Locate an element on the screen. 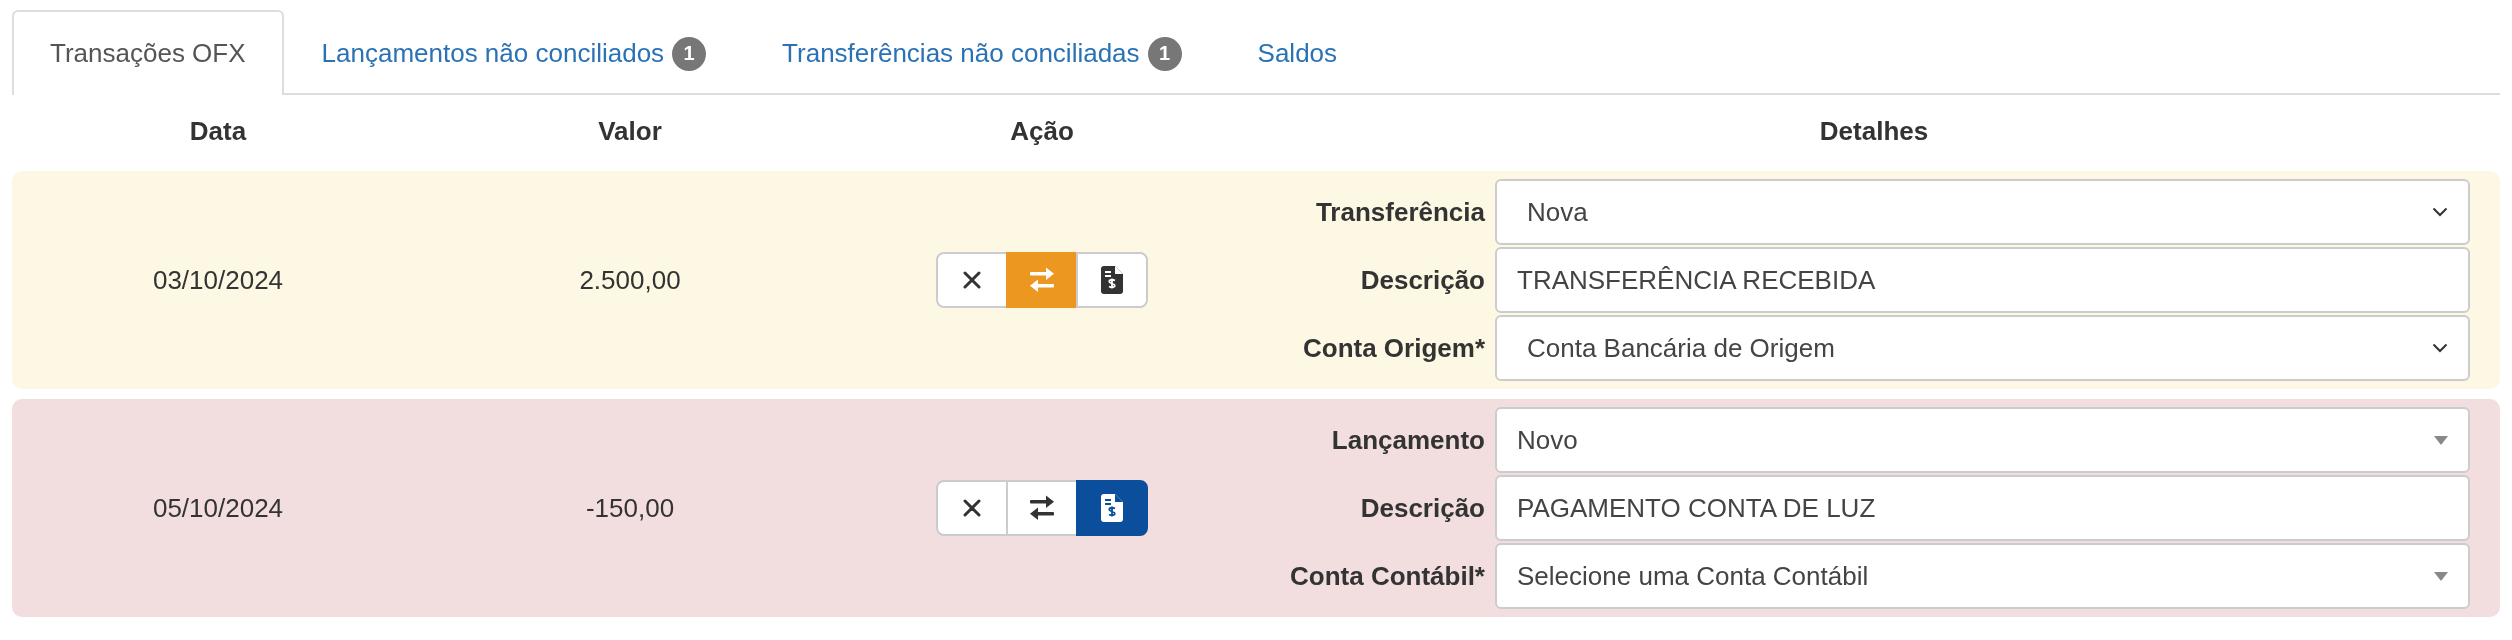 This screenshot has height=640, width=2512. input-field: TRANSFERÊNCIA RECEBIDA is located at coordinates (1982, 280).